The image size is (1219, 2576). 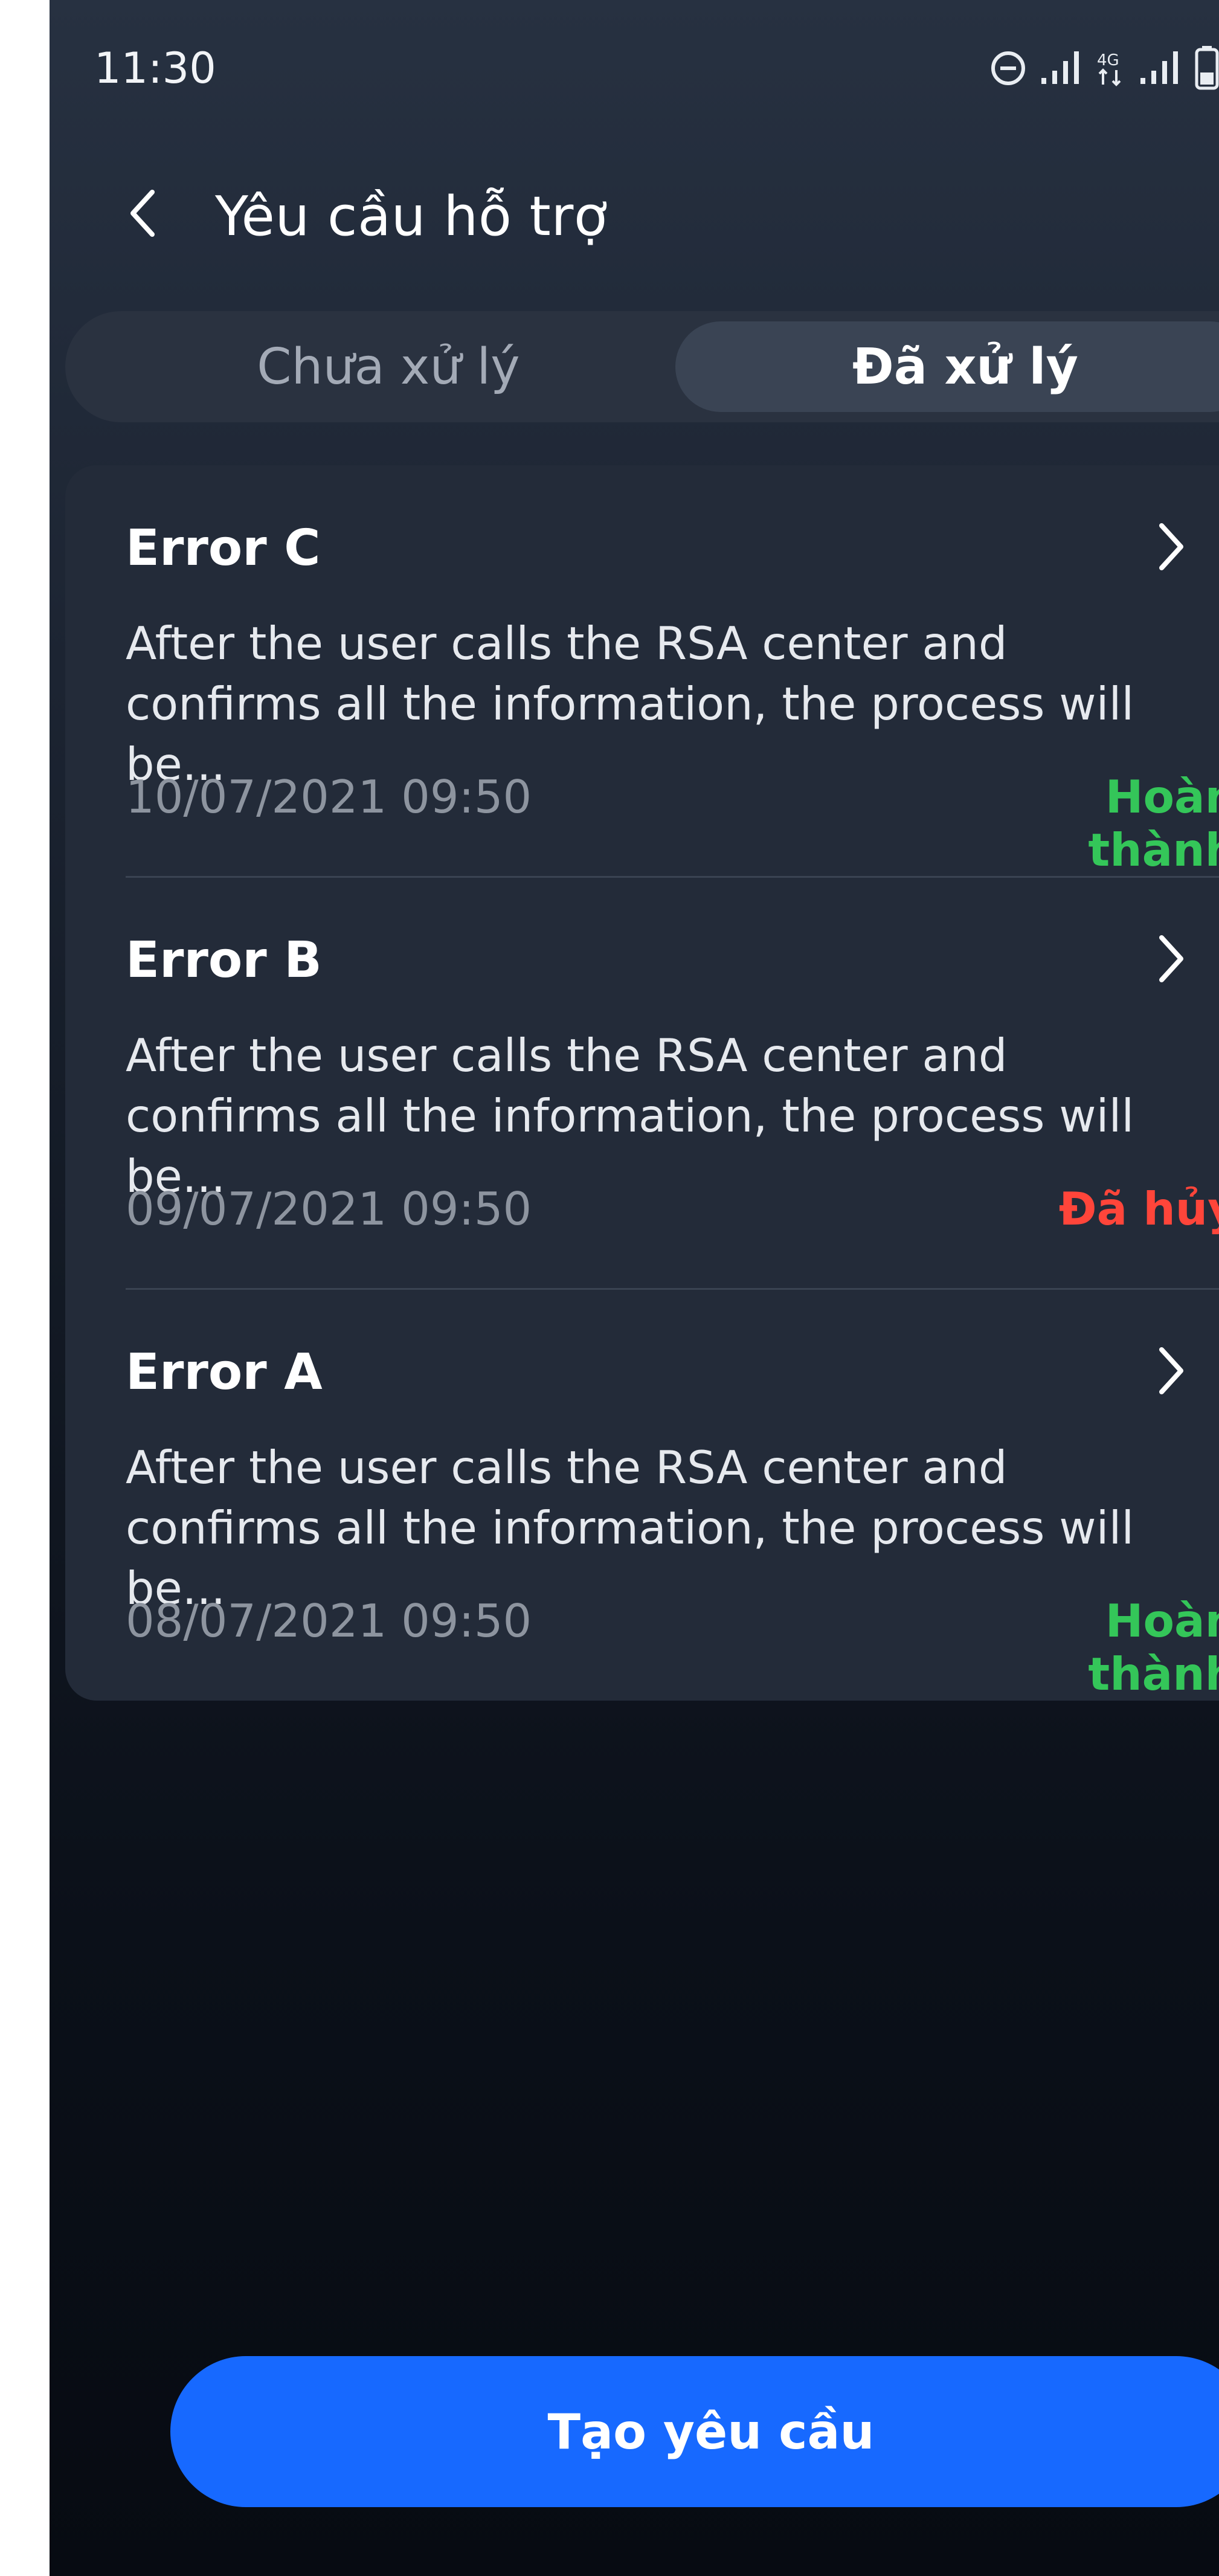 What do you see at coordinates (329, 1208) in the screenshot?
I see `request-datetime: 09/07/2021 09:50` at bounding box center [329, 1208].